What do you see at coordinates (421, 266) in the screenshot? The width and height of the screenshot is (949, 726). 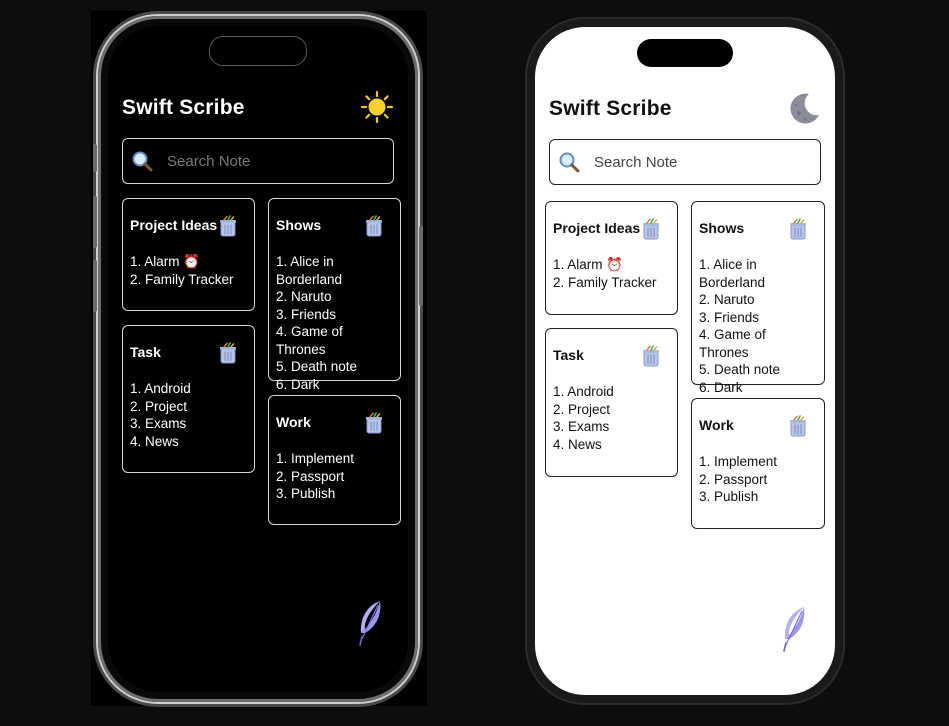 I see `power-button` at bounding box center [421, 266].